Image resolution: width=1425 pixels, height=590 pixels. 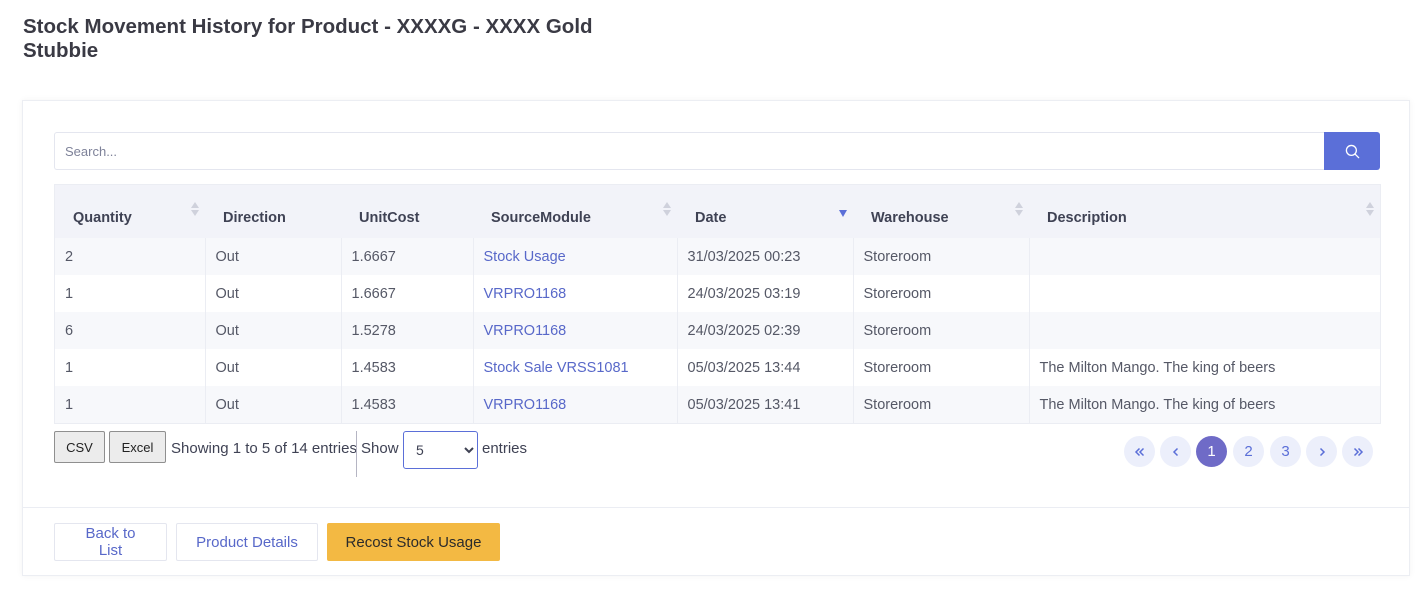 I want to click on last-page-button, so click(x=1357, y=451).